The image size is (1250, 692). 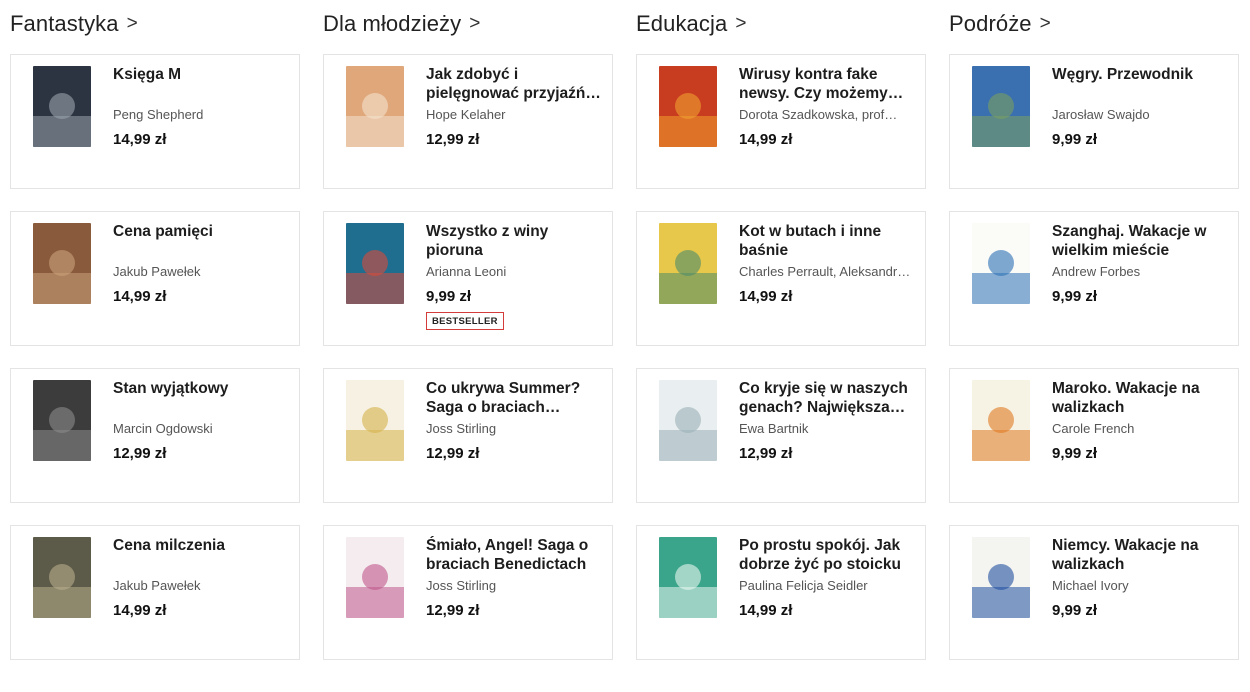 What do you see at coordinates (829, 241) in the screenshot?
I see `book-title-link: Kot w butach i inne baśnie` at bounding box center [829, 241].